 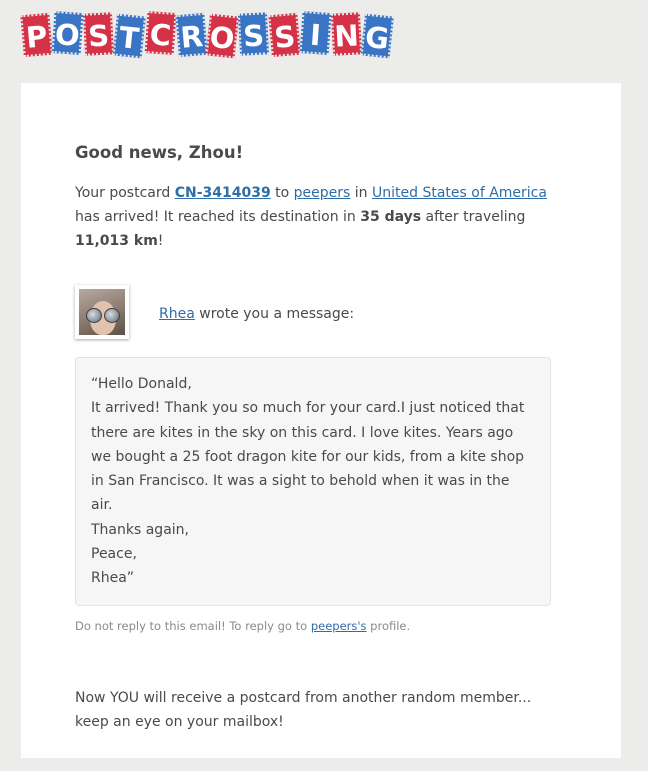 I want to click on avatar, so click(x=102, y=312).